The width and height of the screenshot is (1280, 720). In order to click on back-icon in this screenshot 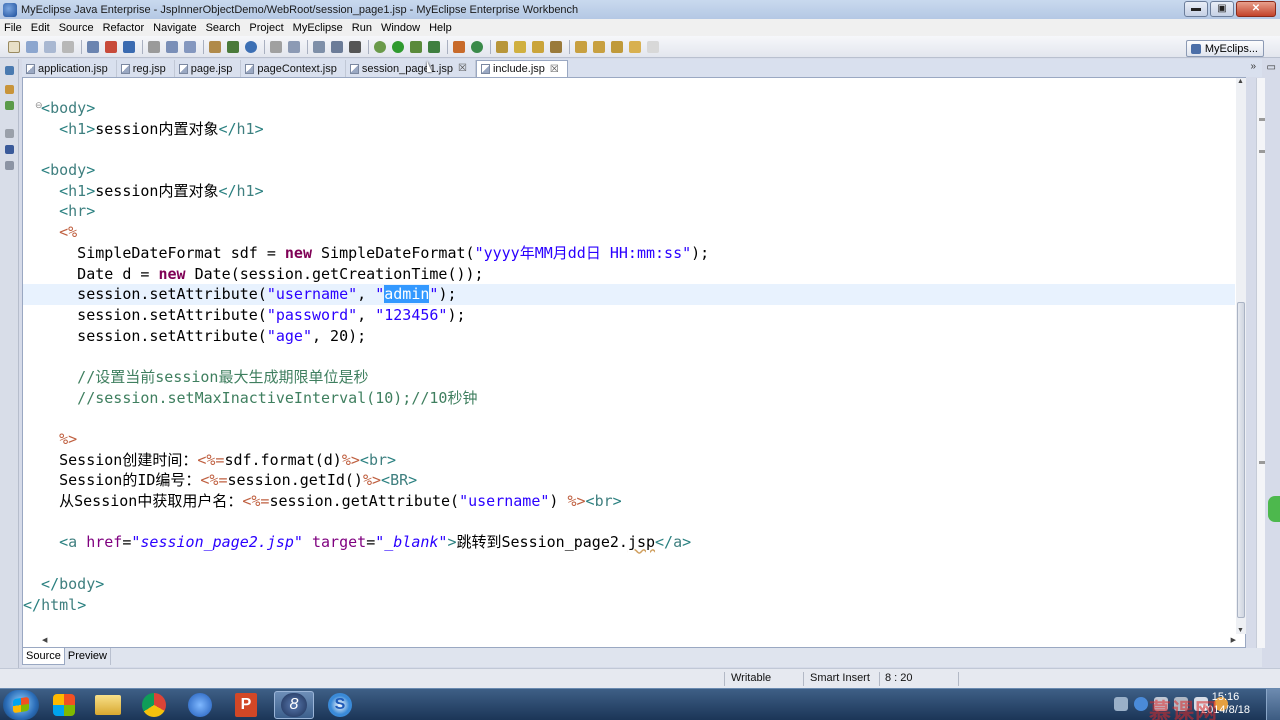, I will do `click(635, 46)`.